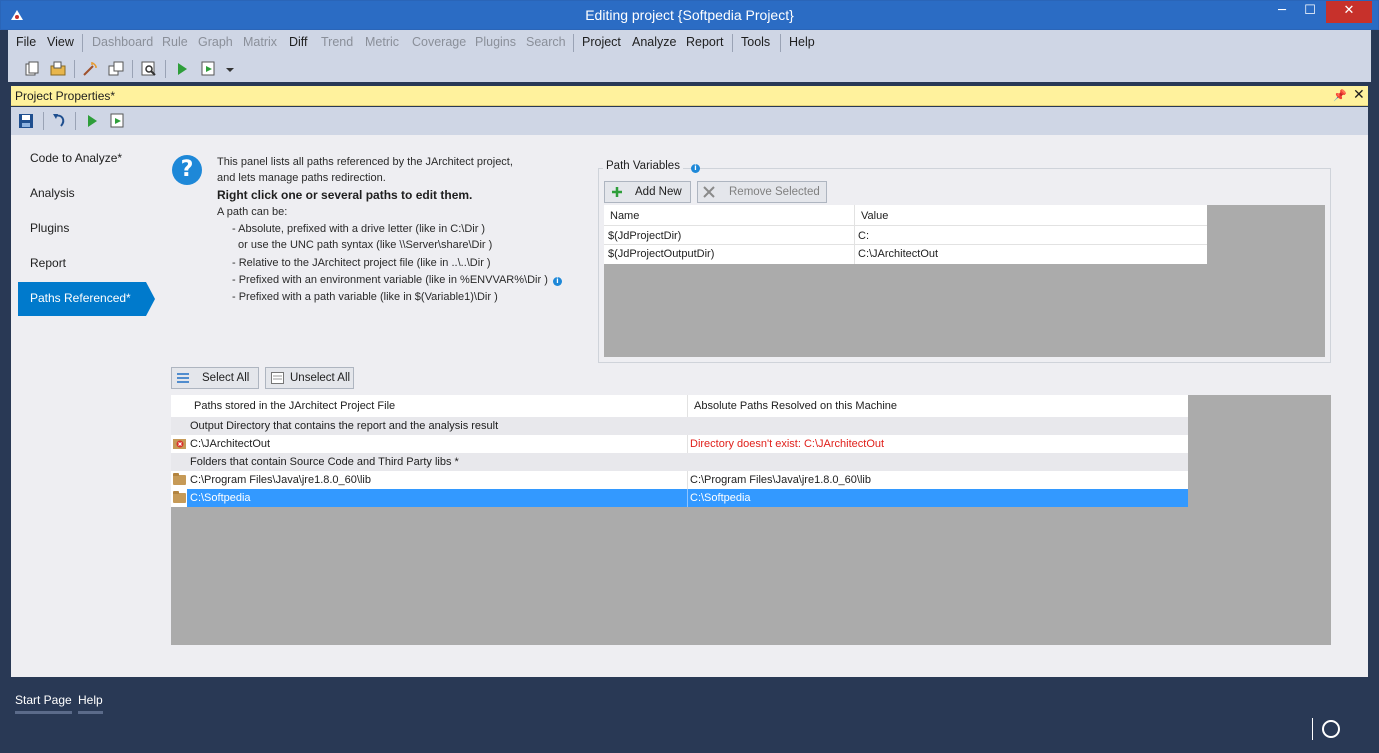 The width and height of the screenshot is (1379, 753). Describe the element at coordinates (689, 69) in the screenshot. I see `main-toolbar` at that location.